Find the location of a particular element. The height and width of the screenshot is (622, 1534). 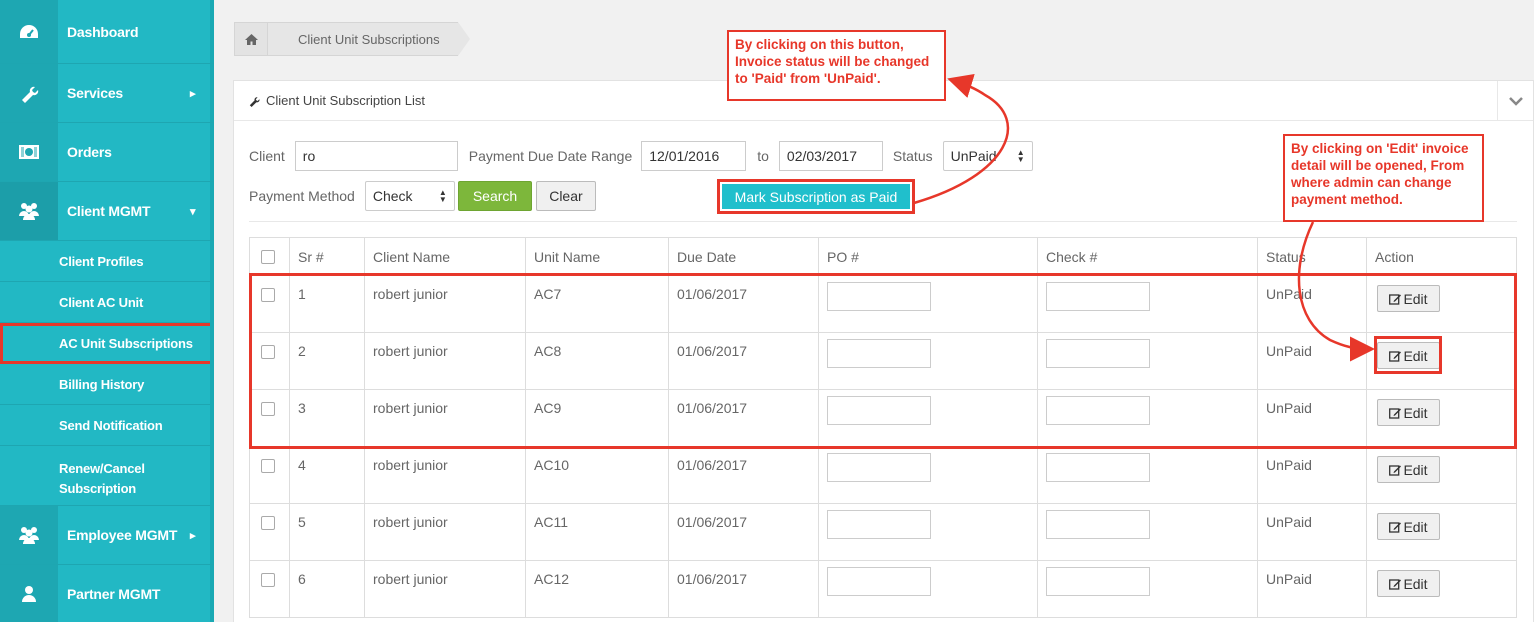

annotation-line: Invoice status will be changed is located at coordinates (832, 61).